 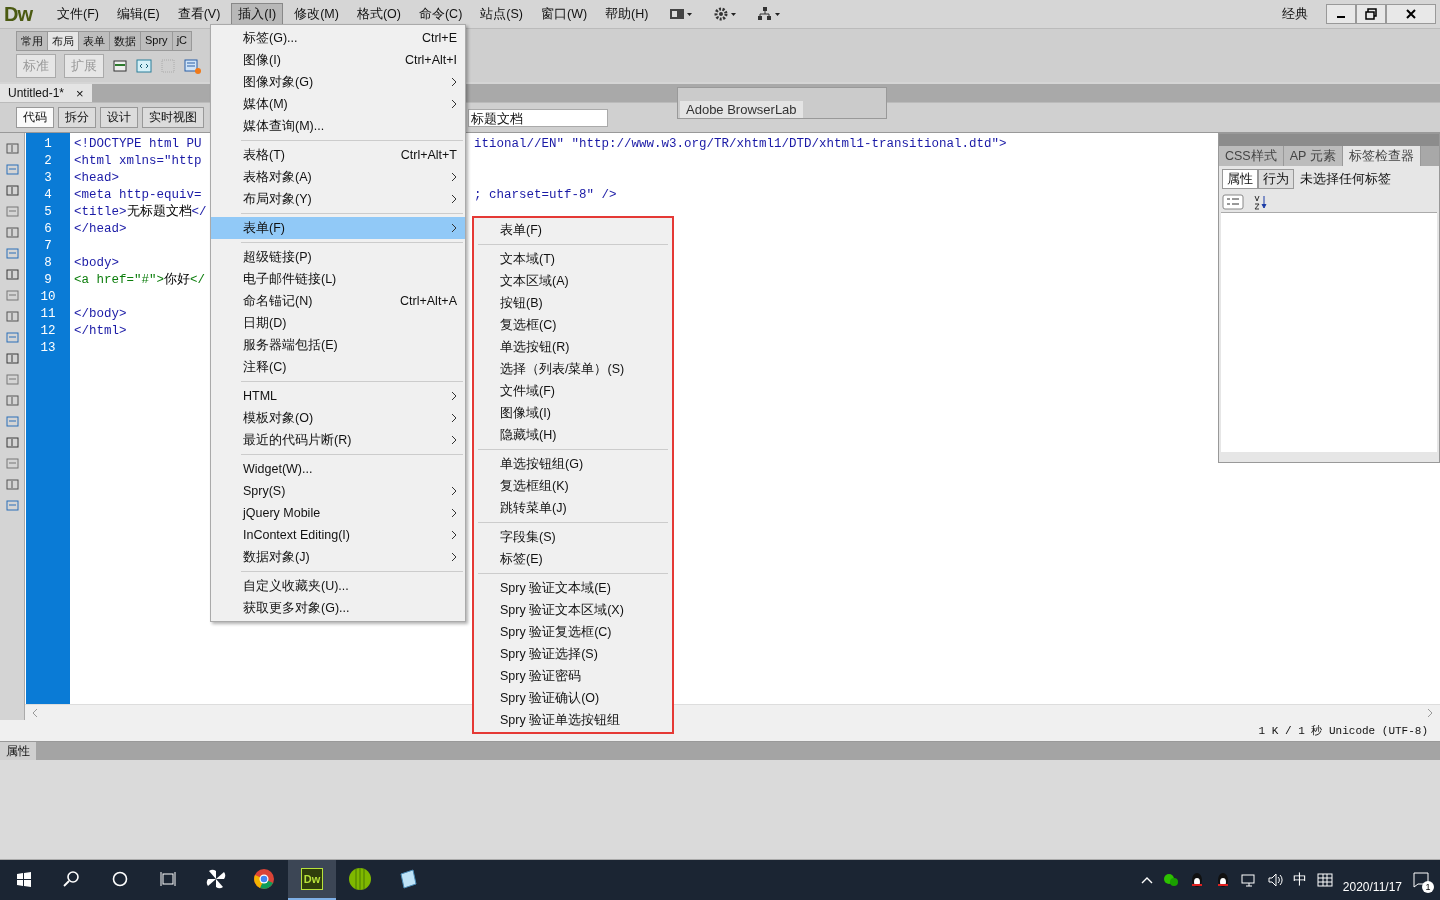 I want to click on menu-item: Spry 验证选择(S), so click(x=573, y=654).